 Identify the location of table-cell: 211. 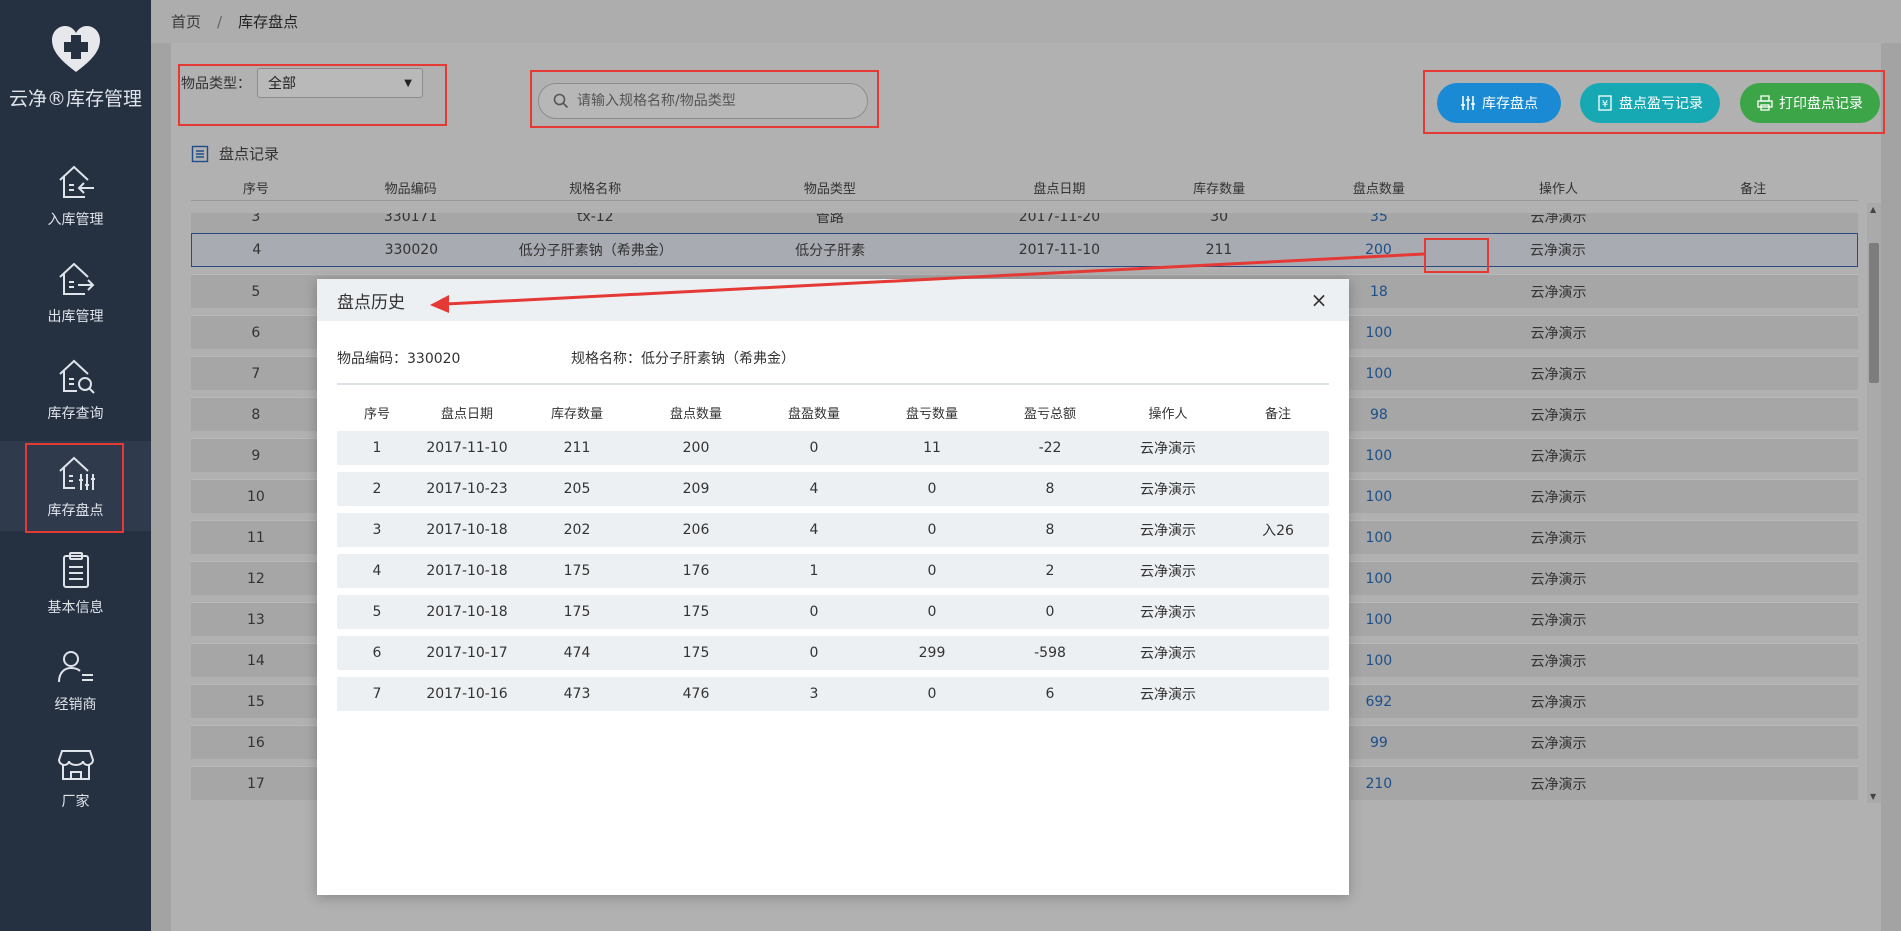
(1219, 250).